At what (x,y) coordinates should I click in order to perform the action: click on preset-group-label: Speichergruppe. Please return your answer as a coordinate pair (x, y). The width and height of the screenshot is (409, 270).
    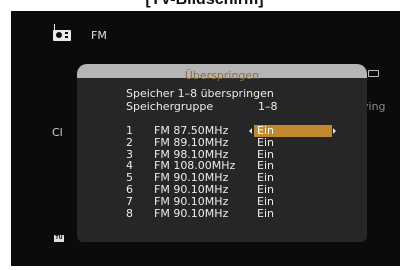
    Looking at the image, I should click on (170, 106).